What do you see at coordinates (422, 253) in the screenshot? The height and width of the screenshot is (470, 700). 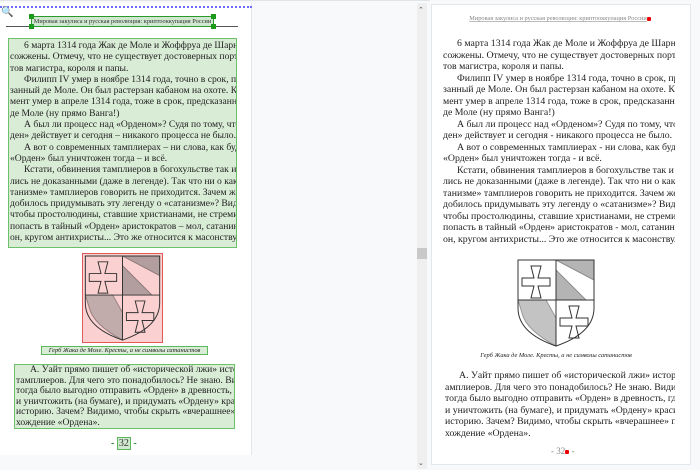 I see `scrollbar-thumb` at bounding box center [422, 253].